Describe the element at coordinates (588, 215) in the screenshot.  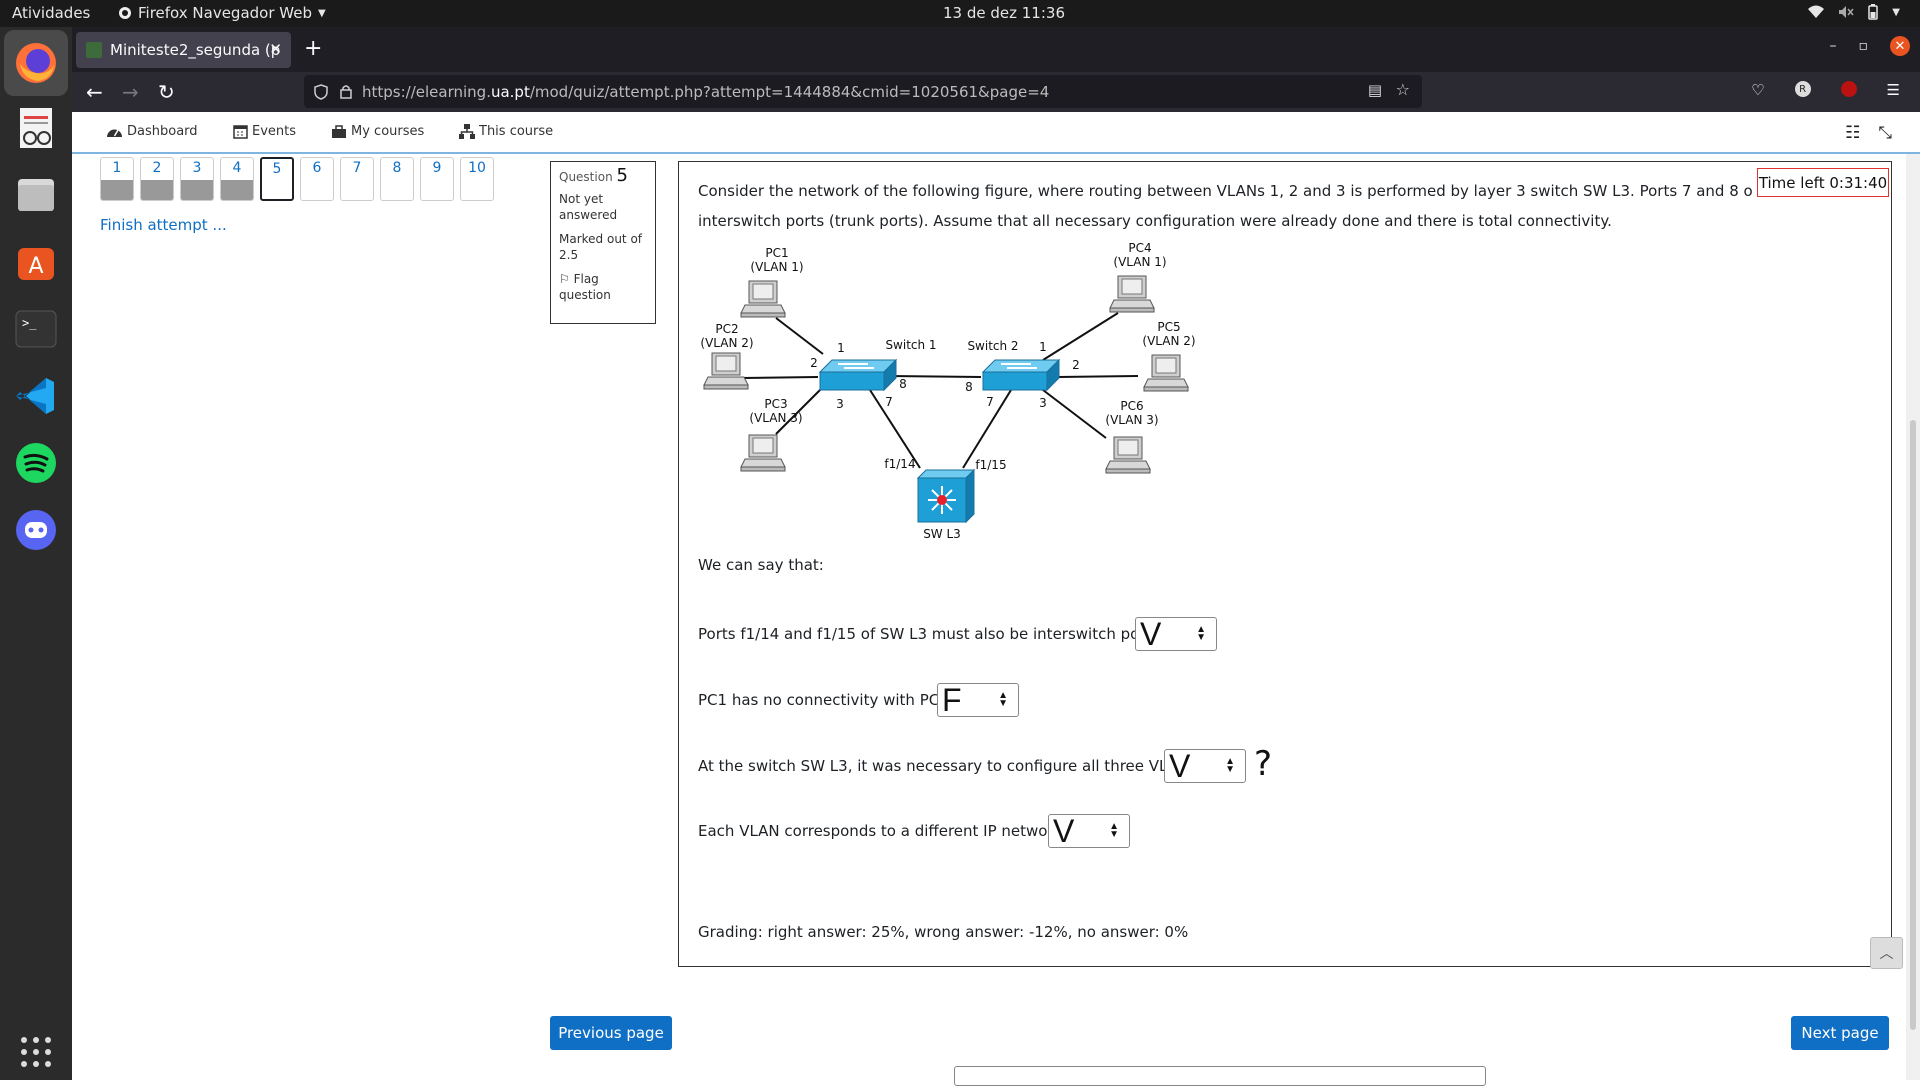
I see `state-line-2: answered` at that location.